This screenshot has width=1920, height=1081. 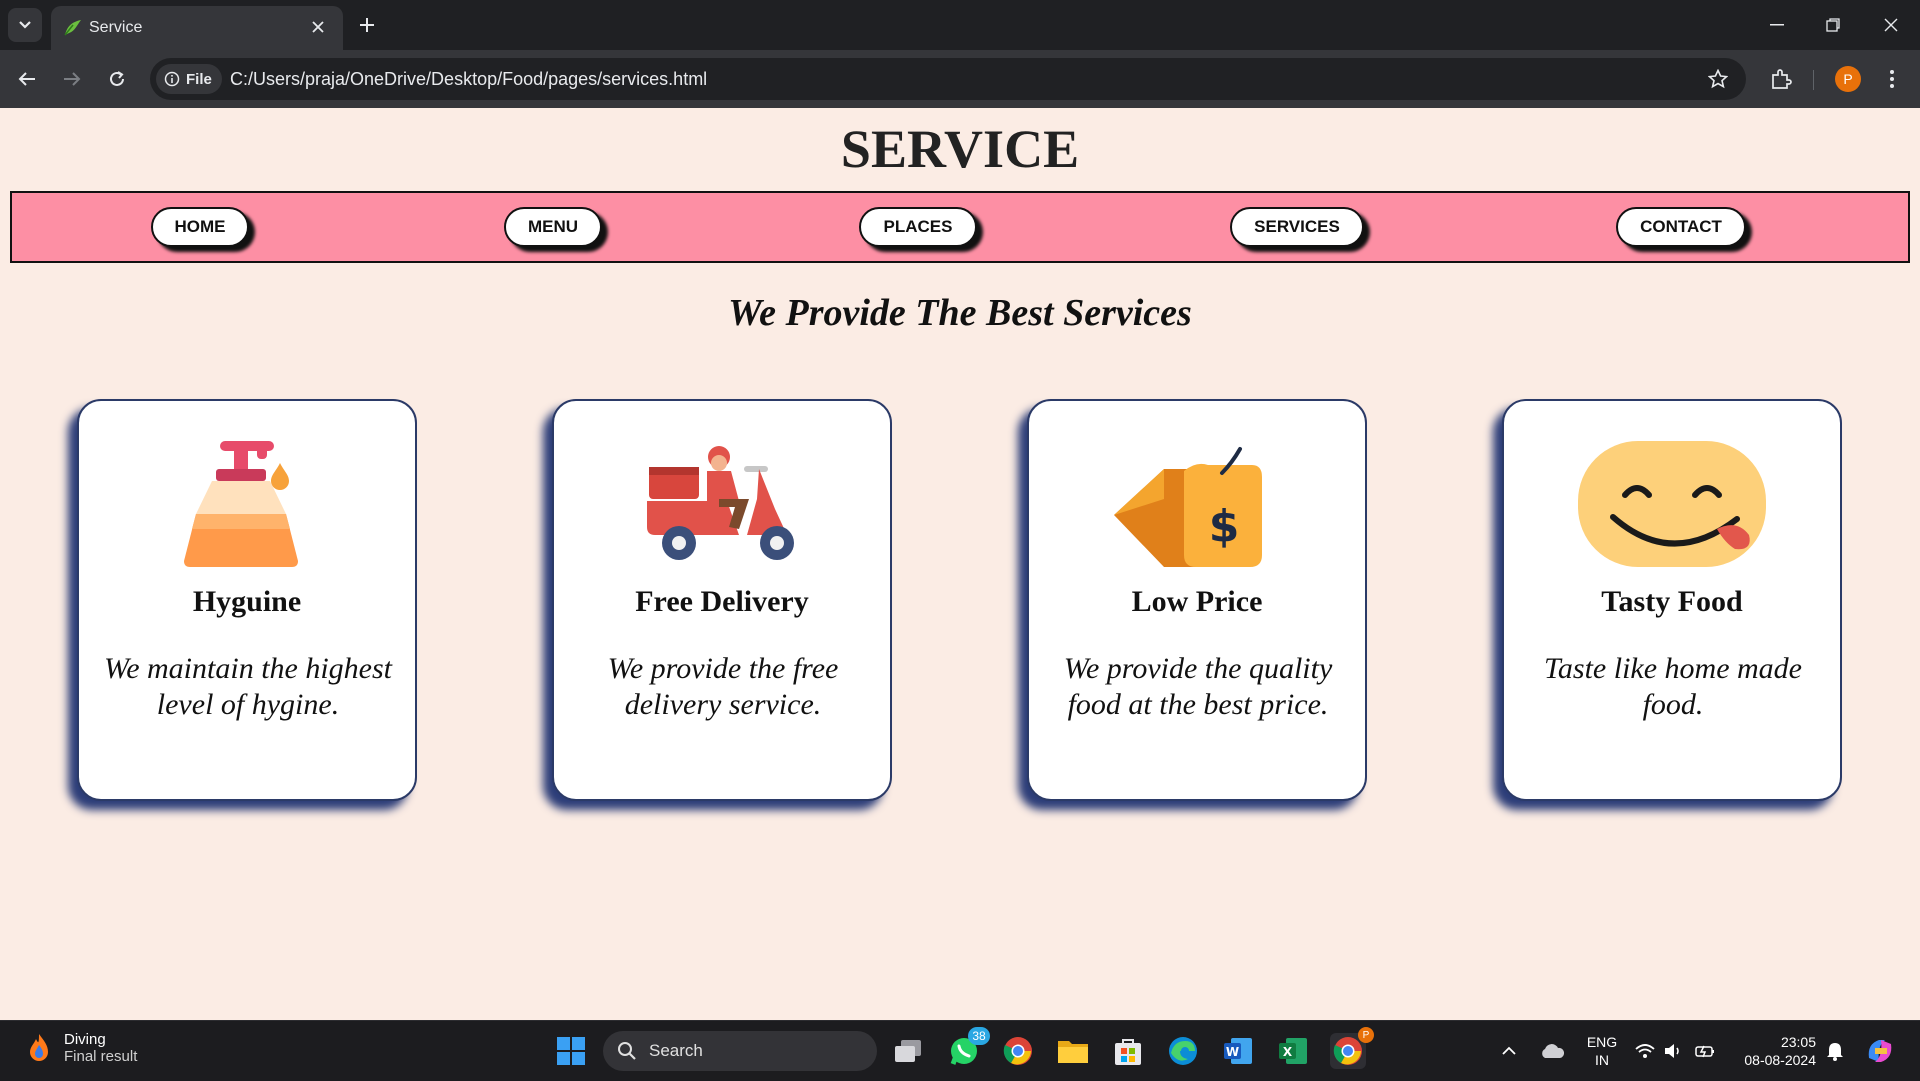 I want to click on card-title: Free Delivery, so click(x=722, y=601).